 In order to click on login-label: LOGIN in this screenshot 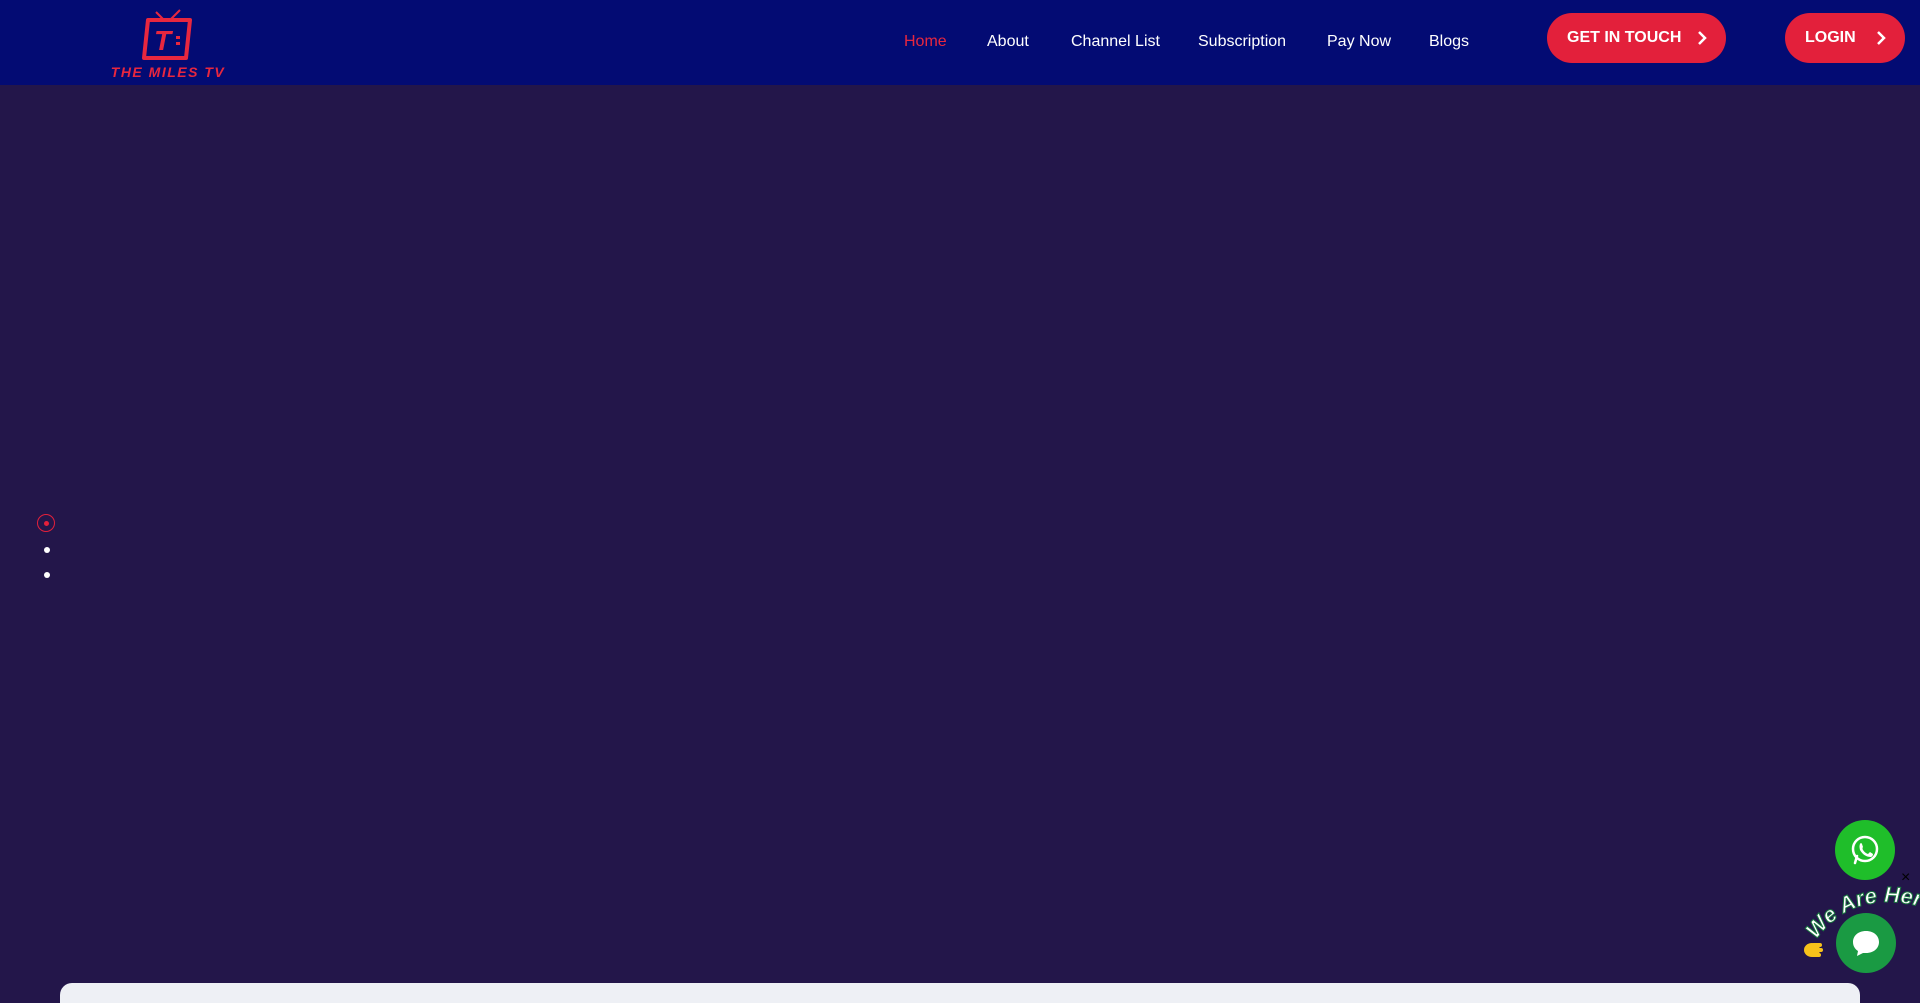, I will do `click(1830, 37)`.